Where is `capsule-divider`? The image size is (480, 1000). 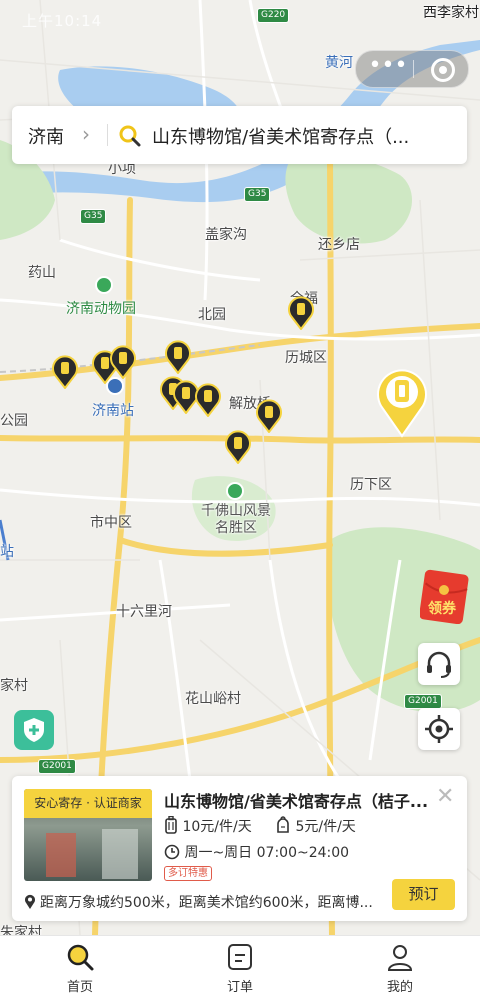 capsule-divider is located at coordinates (413, 69).